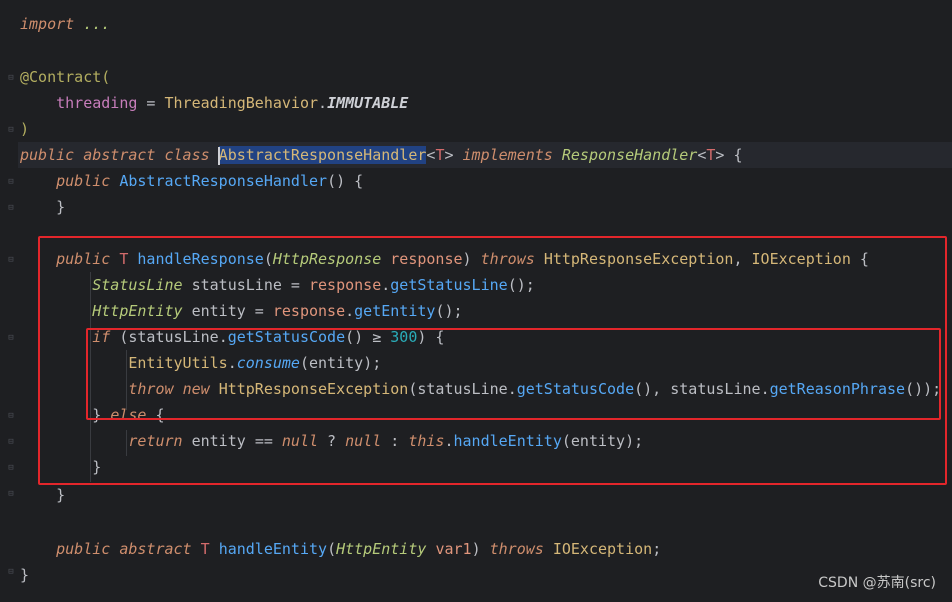  I want to click on editor-gutter: ⊟ ⊟ ⊟ ⊟ ⊟ ⊟ ⊟ ⊟ ⊟ ⊟ ⊟, so click(9, 301).